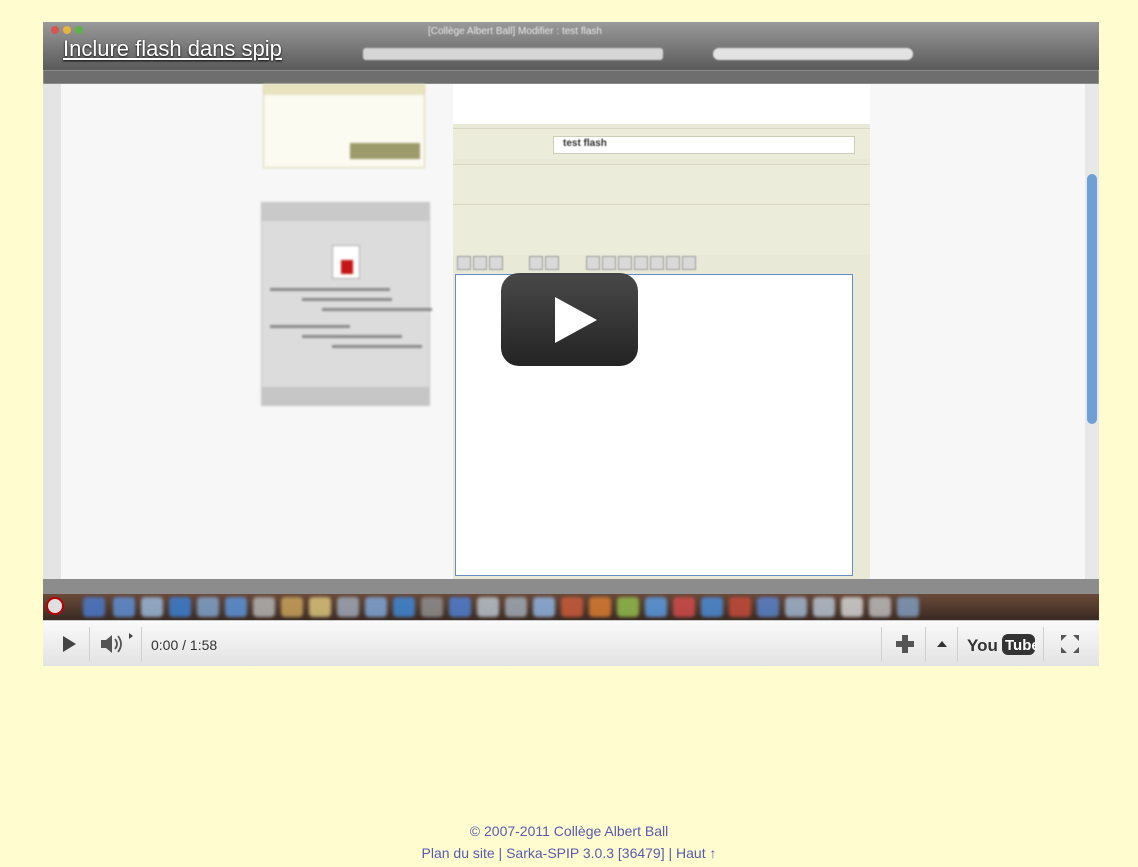 This screenshot has width=1138, height=867. What do you see at coordinates (571, 643) in the screenshot?
I see `player-controls: 0:00 / 1:58 You Tube` at bounding box center [571, 643].